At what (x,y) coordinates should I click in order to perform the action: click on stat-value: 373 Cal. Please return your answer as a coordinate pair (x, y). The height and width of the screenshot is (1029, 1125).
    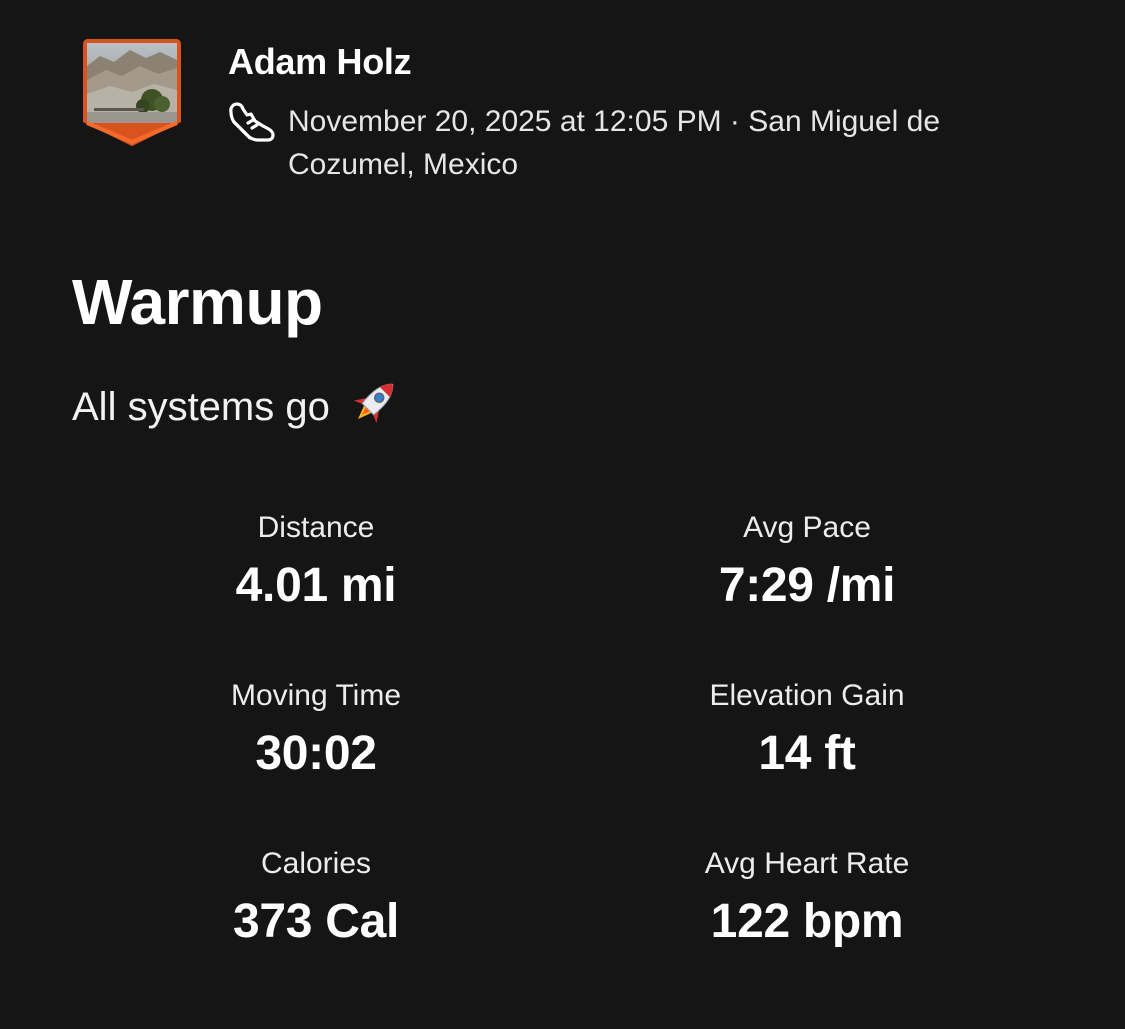
    Looking at the image, I should click on (316, 921).